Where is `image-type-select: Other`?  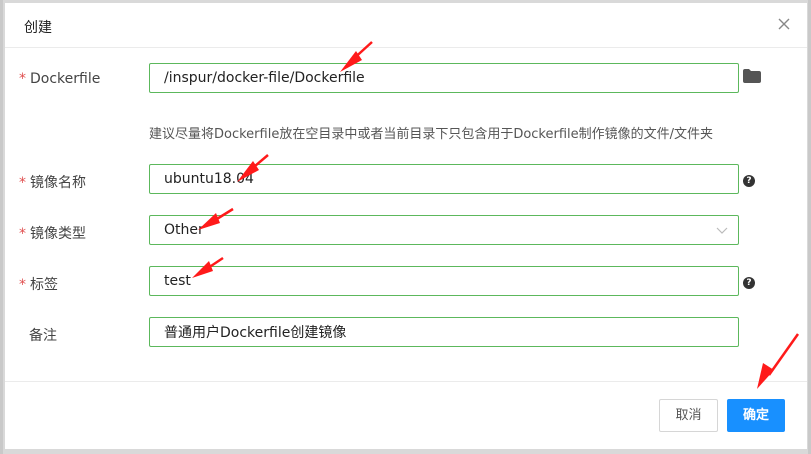
image-type-select: Other is located at coordinates (444, 230).